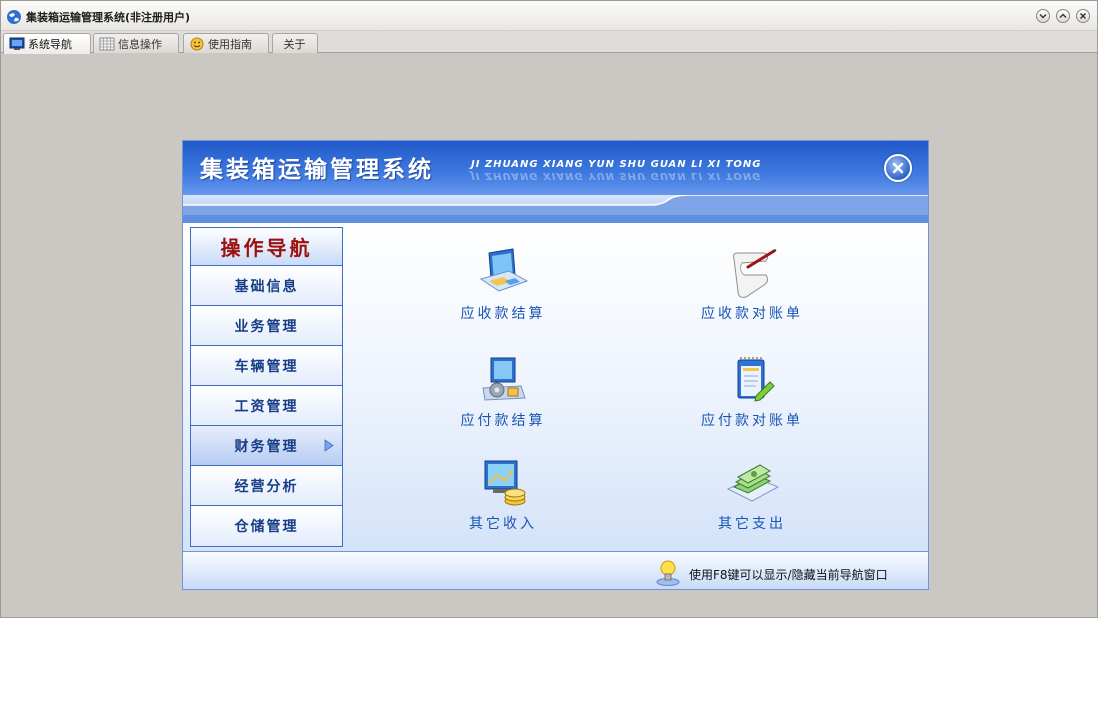 The height and width of the screenshot is (711, 1098). I want to click on menu-item-vehicles: 车辆管理, so click(266, 366).